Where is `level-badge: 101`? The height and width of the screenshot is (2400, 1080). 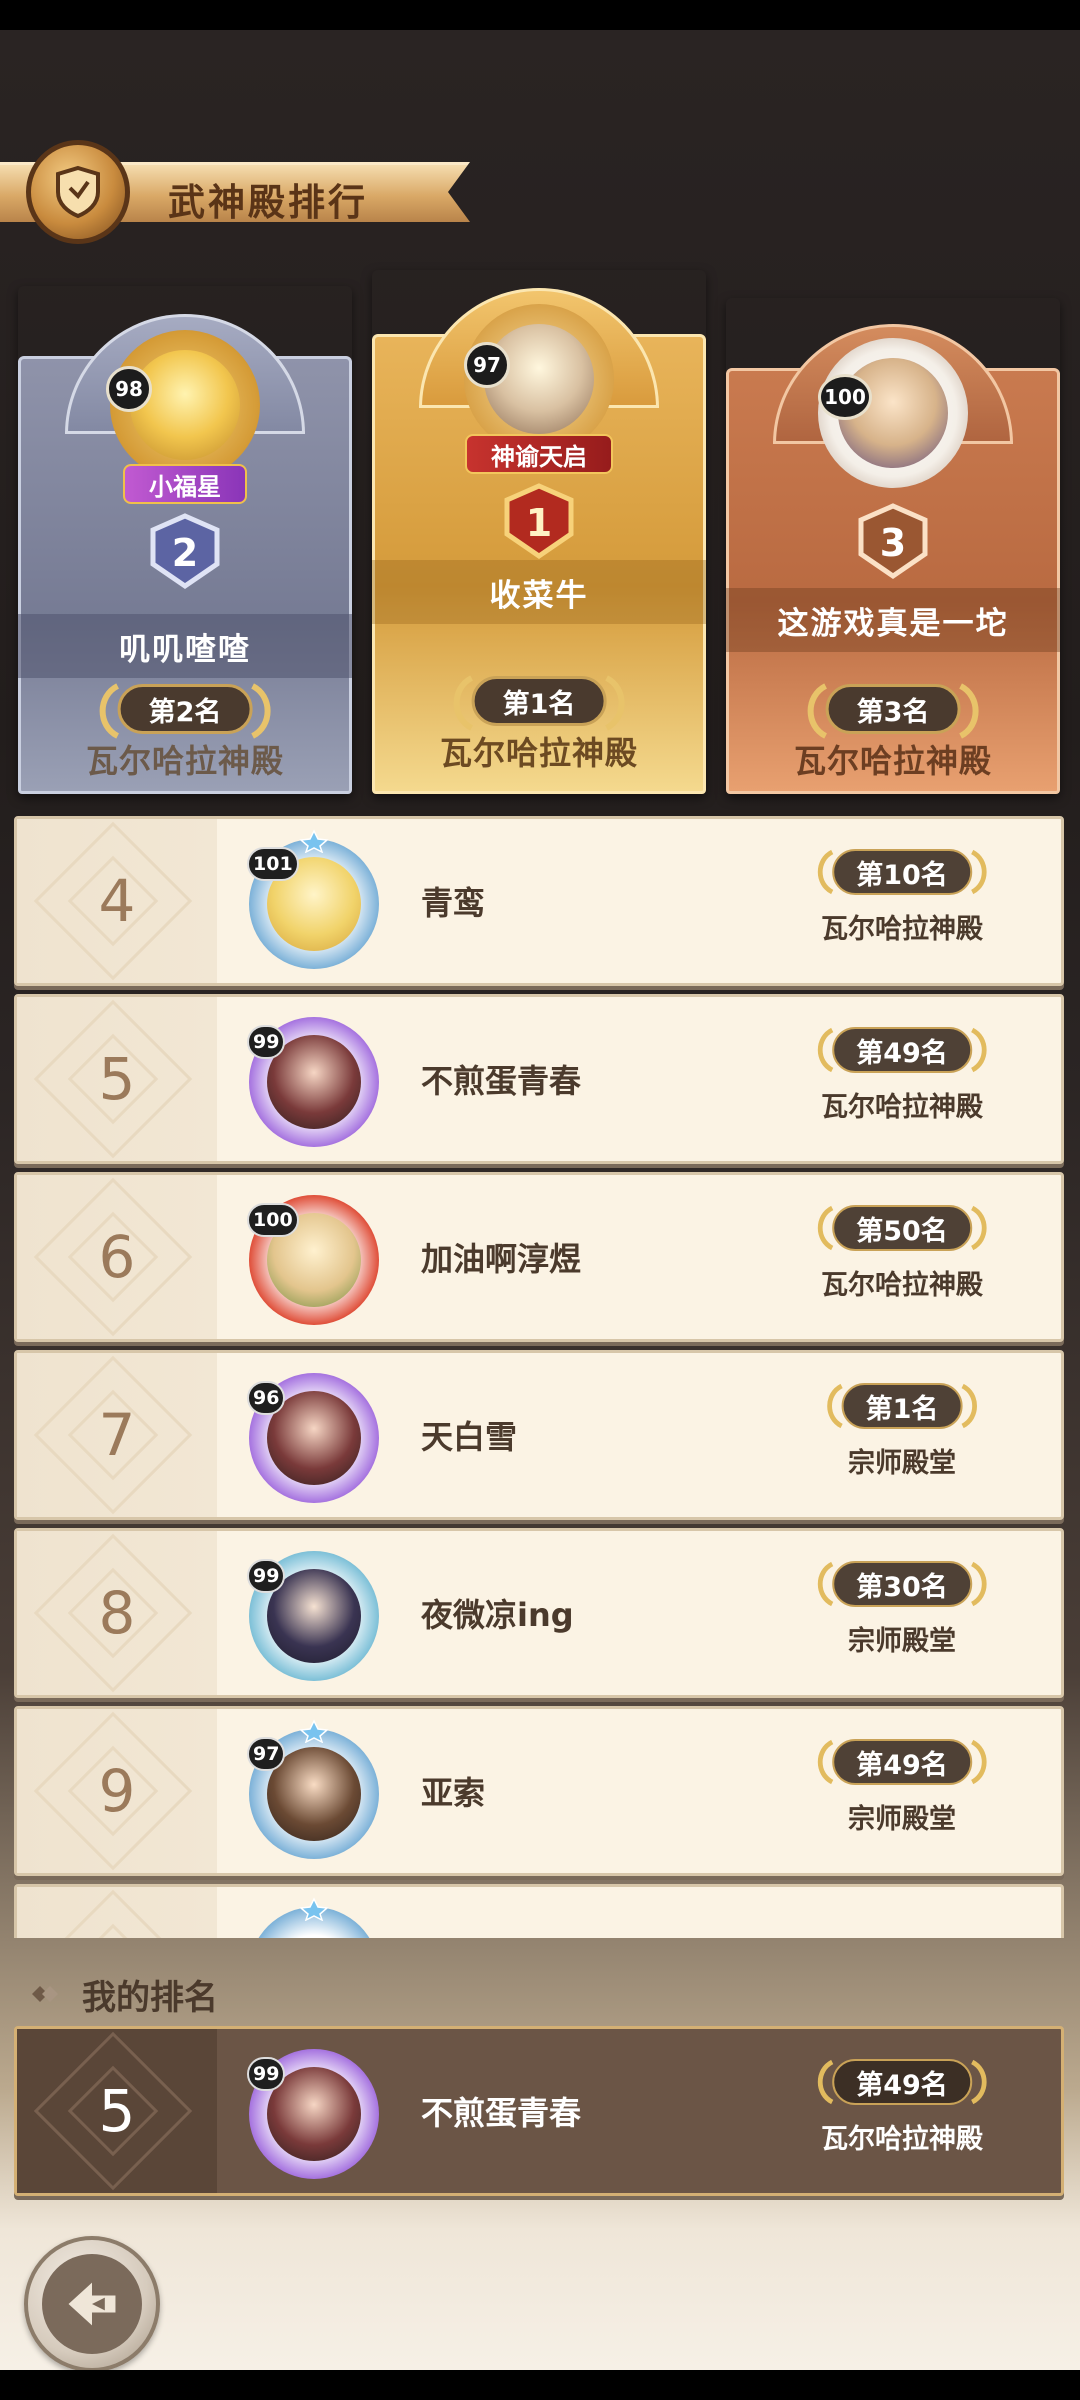
level-badge: 101 is located at coordinates (273, 864).